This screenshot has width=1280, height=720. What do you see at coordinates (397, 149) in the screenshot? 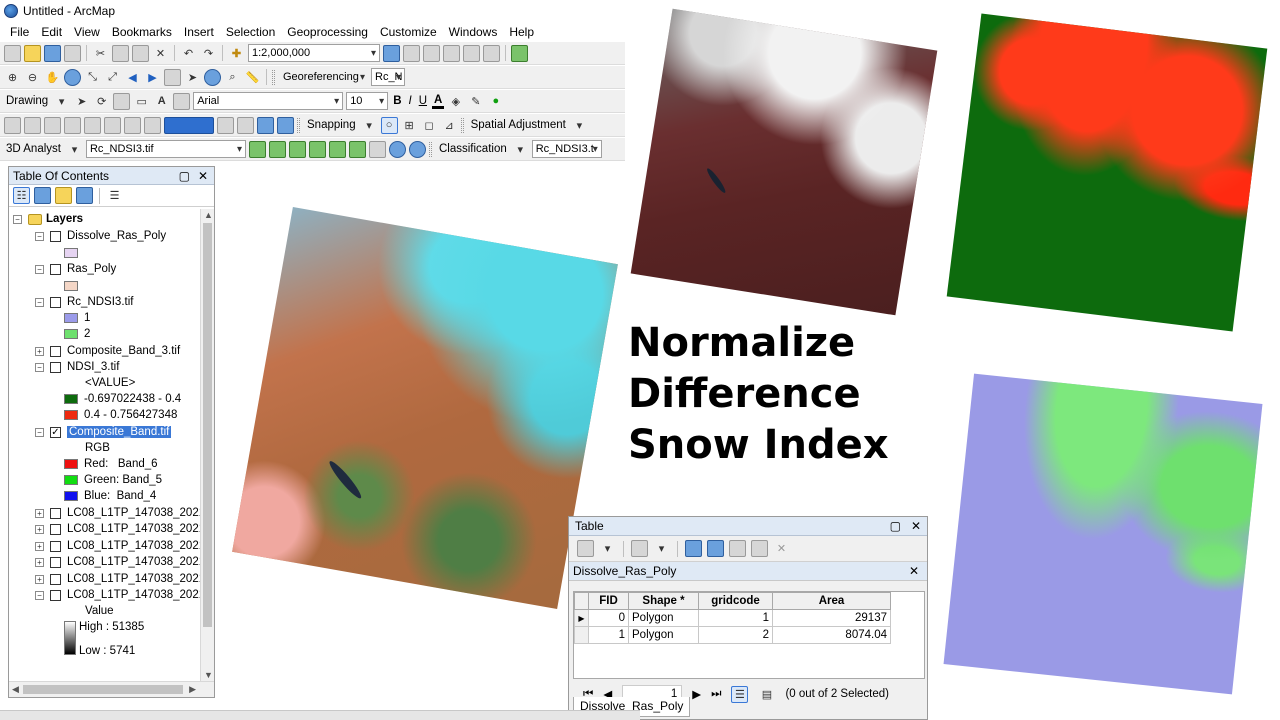
I see `arcscene-icon` at bounding box center [397, 149].